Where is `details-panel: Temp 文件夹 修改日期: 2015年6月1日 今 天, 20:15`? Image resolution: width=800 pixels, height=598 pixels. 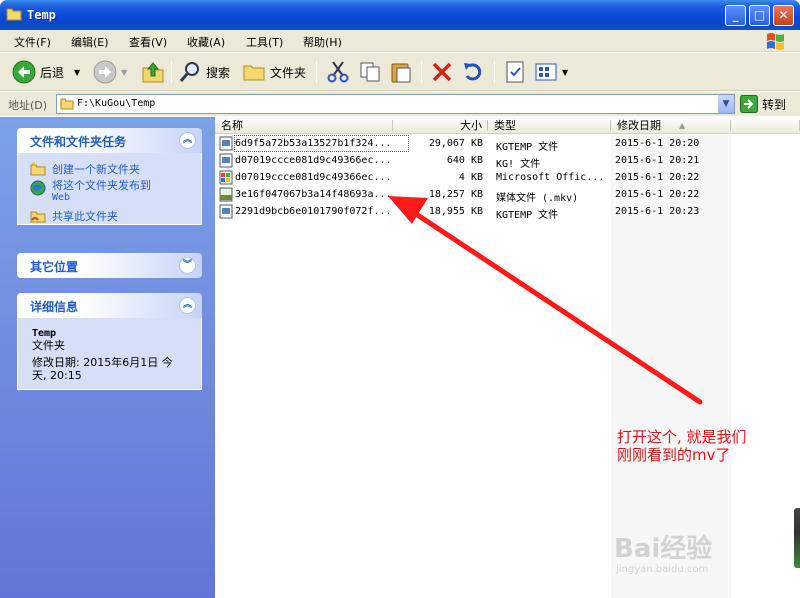 details-panel: Temp 文件夹 修改日期: 2015年6月1日 今 天, 20:15 is located at coordinates (109, 354).